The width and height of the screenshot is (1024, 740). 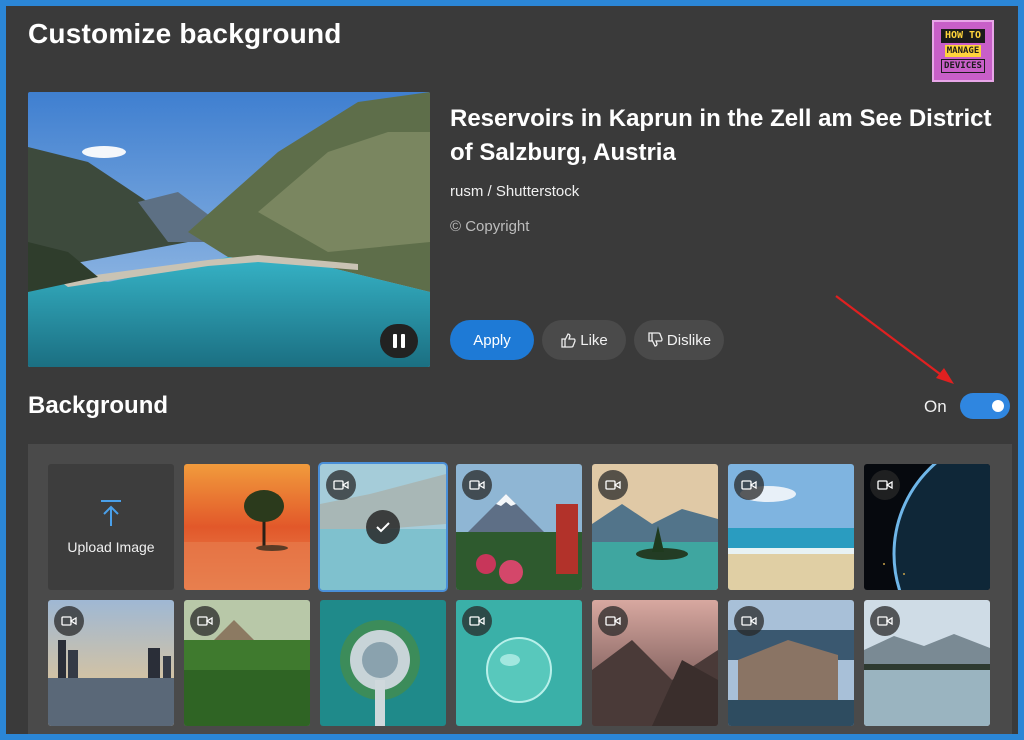 What do you see at coordinates (655, 339) in the screenshot?
I see `thumbs-down-icon` at bounding box center [655, 339].